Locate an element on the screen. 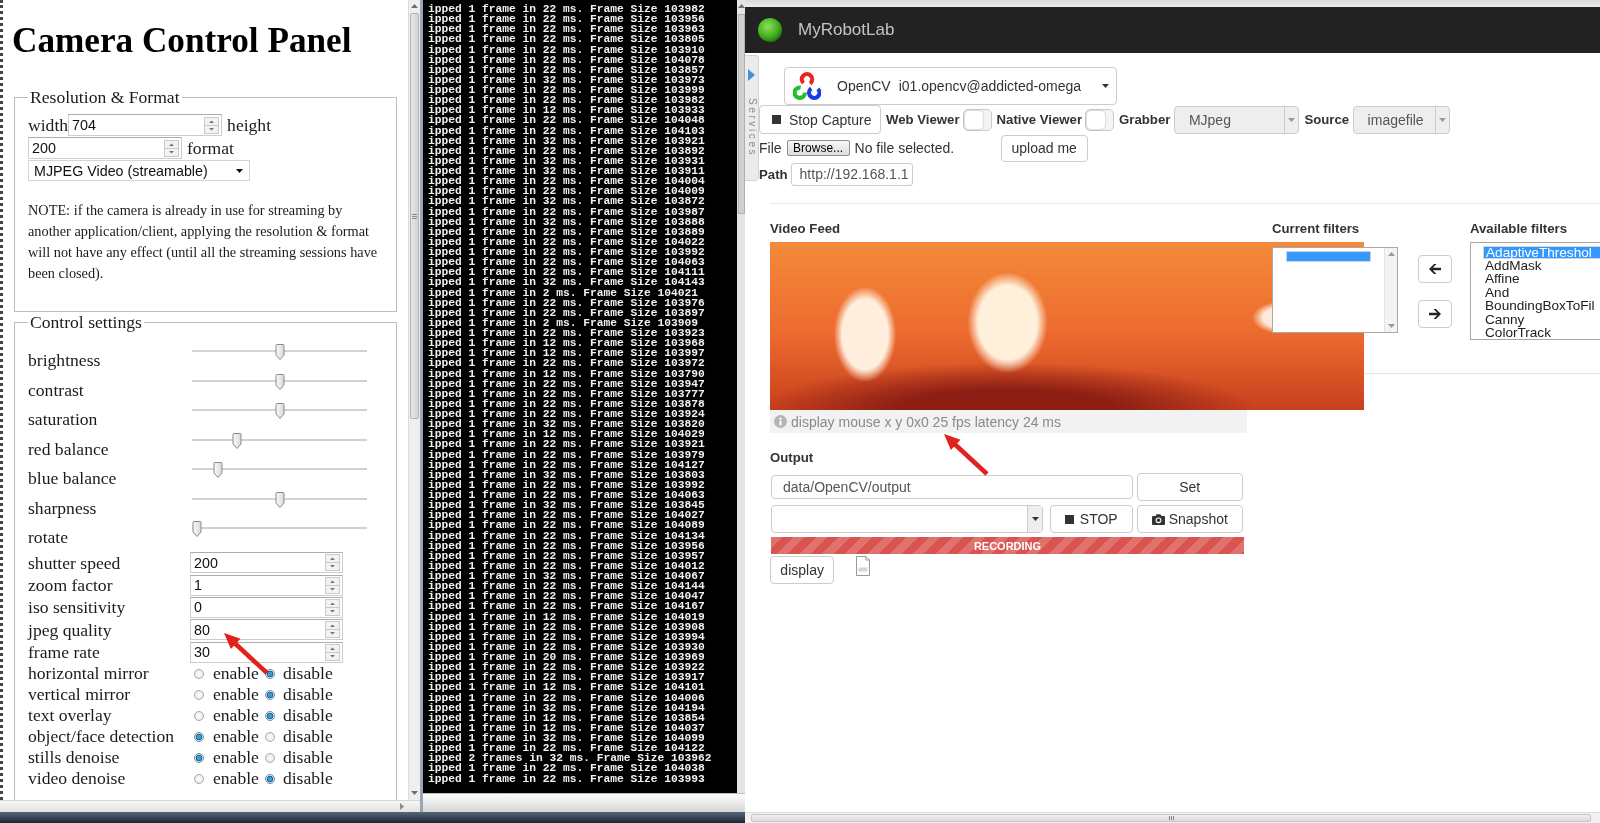 The height and width of the screenshot is (823, 1600). filter-list-item: AddMask is located at coordinates (1535, 266).